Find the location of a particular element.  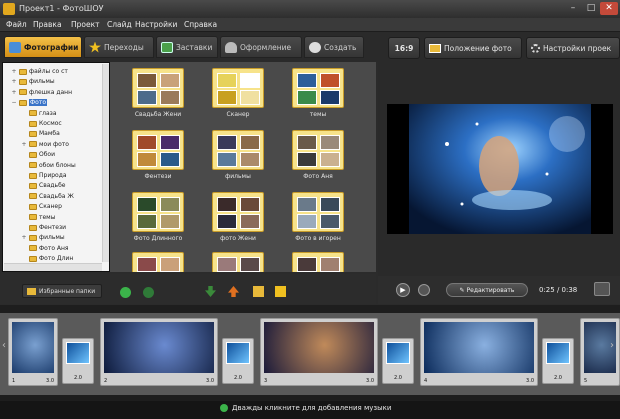

menu-slide: Слайд is located at coordinates (119, 24).